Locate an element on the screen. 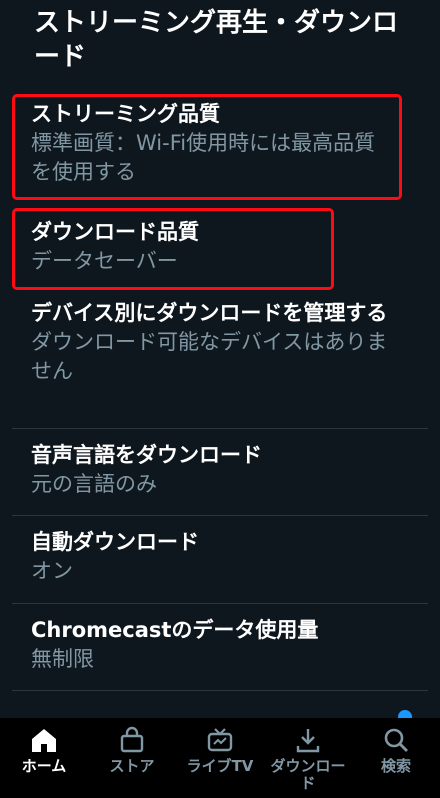 The height and width of the screenshot is (798, 440). page-title: ストリーミング再生・ダウンロード is located at coordinates (216, 40).